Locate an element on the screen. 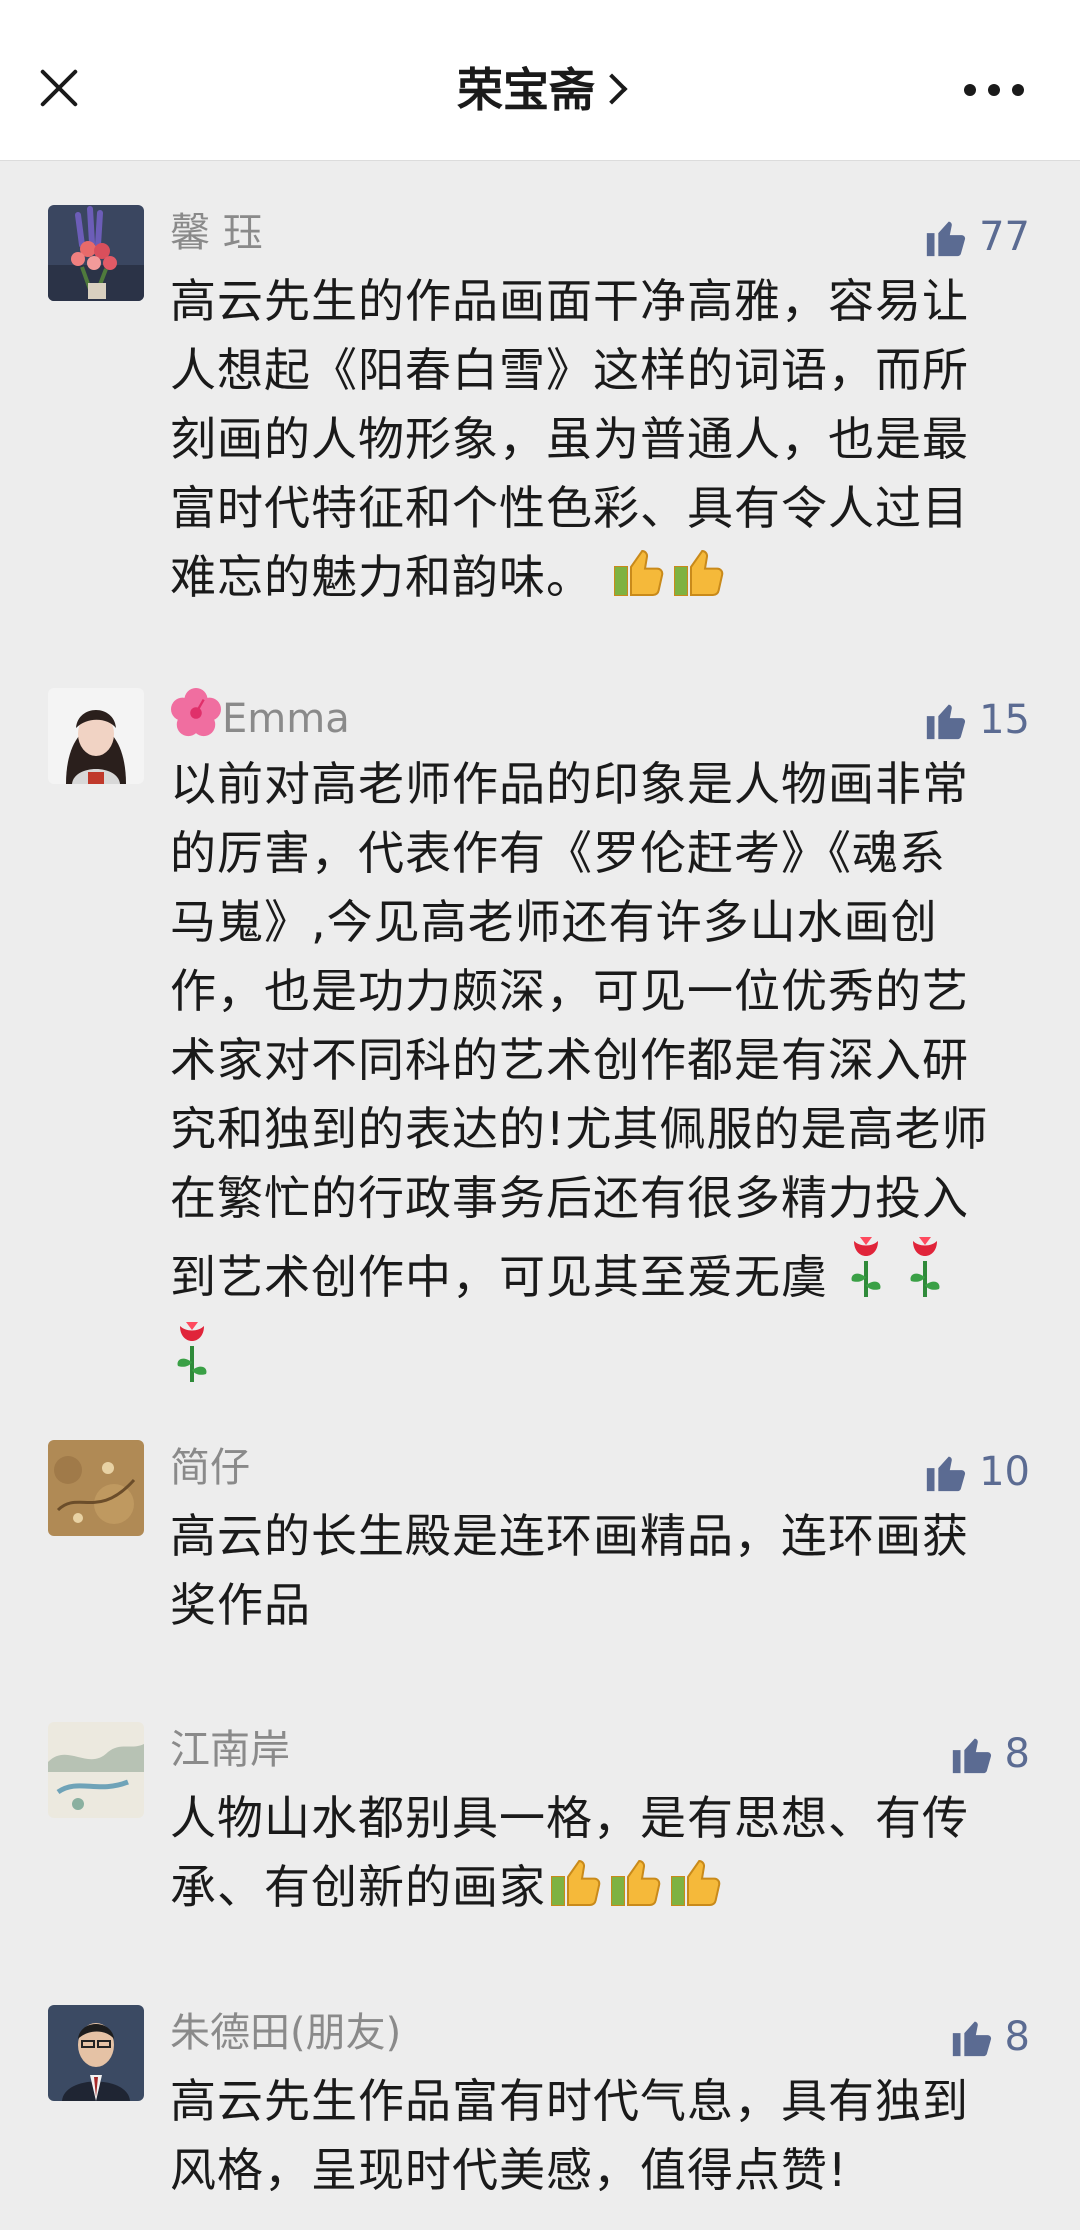 This screenshot has height=2230, width=1080. comment-text: 人物山水都别具一格，是有思想、有传 承、有创新的画家 is located at coordinates (605, 1856).